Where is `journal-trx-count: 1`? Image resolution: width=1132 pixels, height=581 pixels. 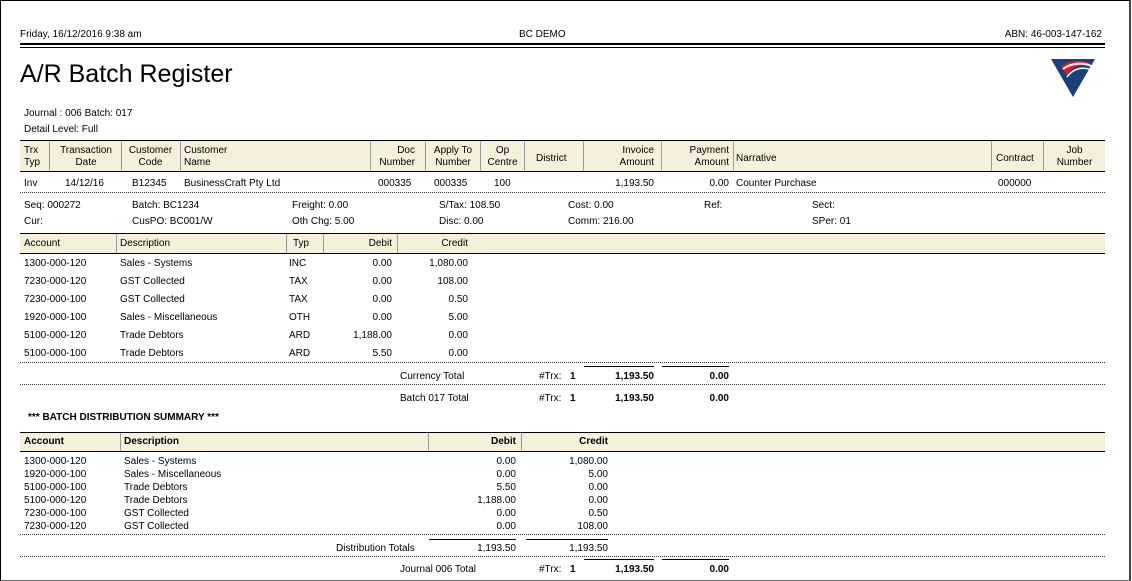 journal-trx-count: 1 is located at coordinates (573, 569).